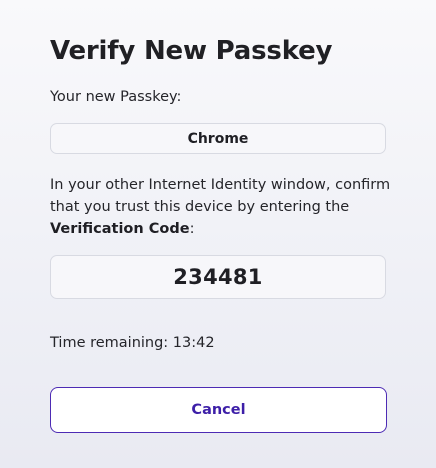  I want to click on verification-code-value: 234481, so click(218, 277).